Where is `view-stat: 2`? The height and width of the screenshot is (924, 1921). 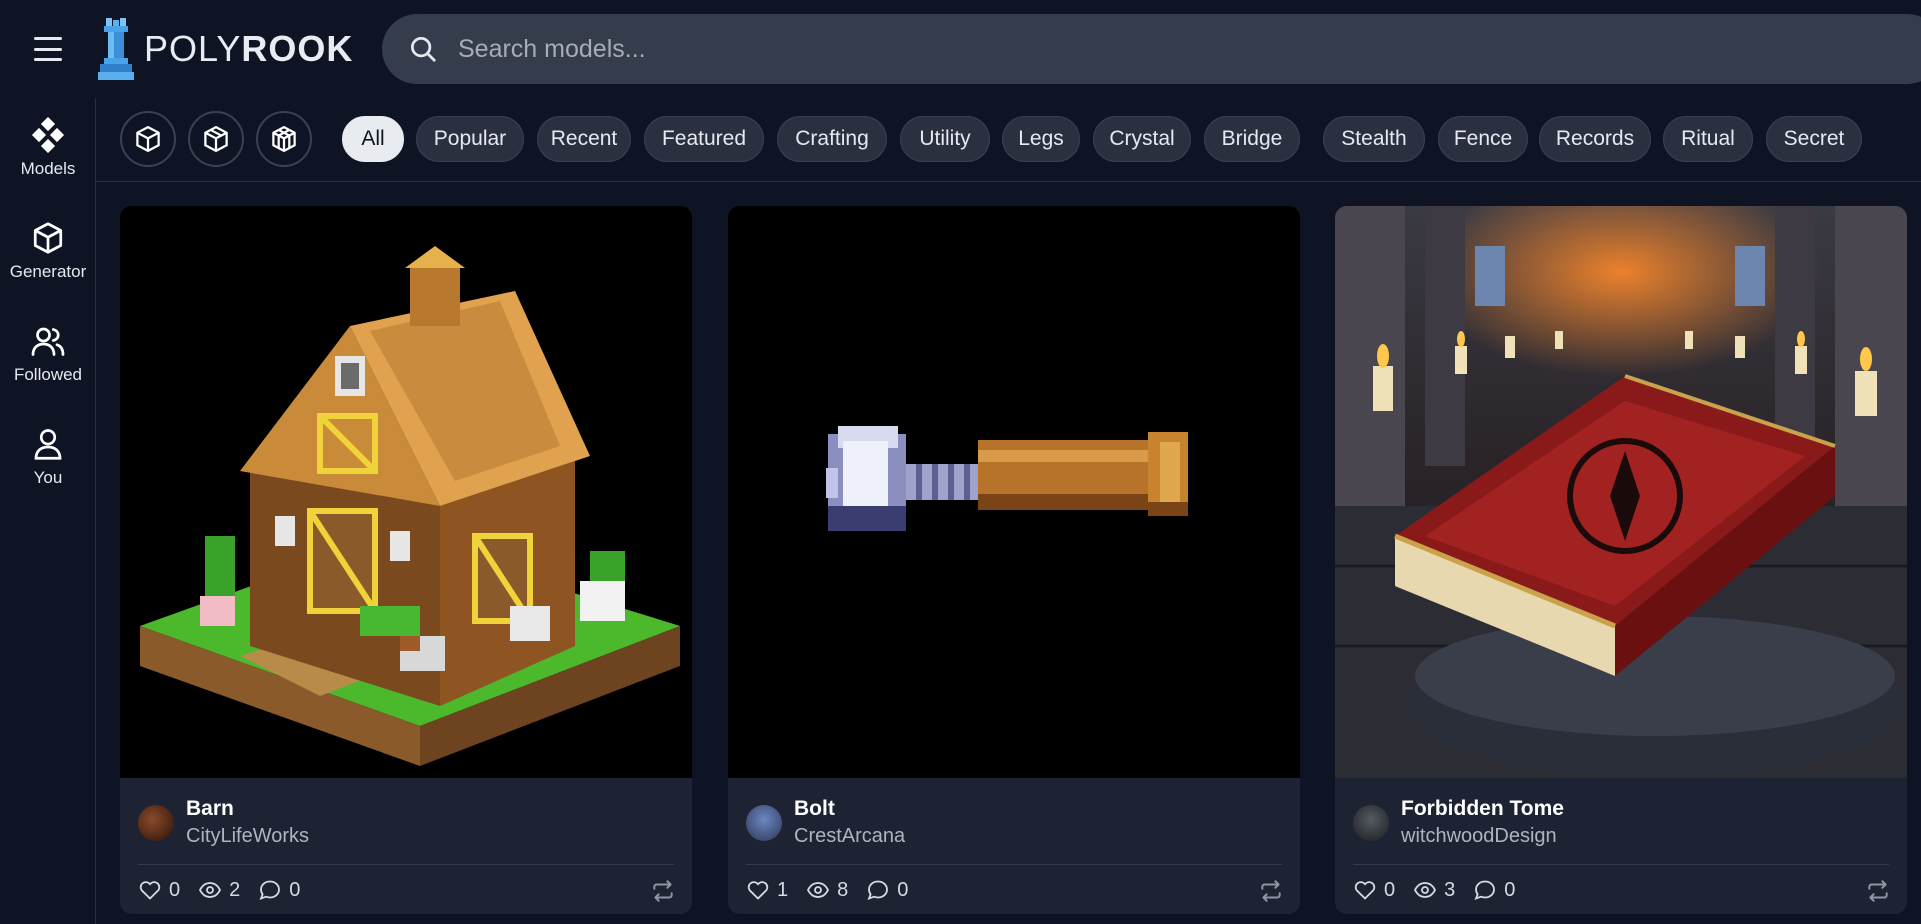 view-stat: 2 is located at coordinates (219, 890).